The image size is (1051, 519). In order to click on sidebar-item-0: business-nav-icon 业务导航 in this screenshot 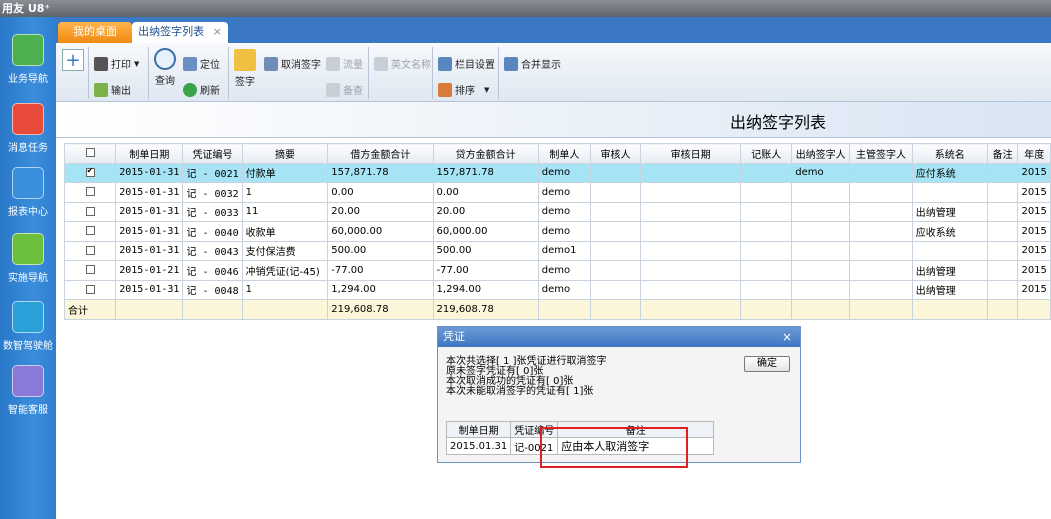, I will do `click(28, 59)`.